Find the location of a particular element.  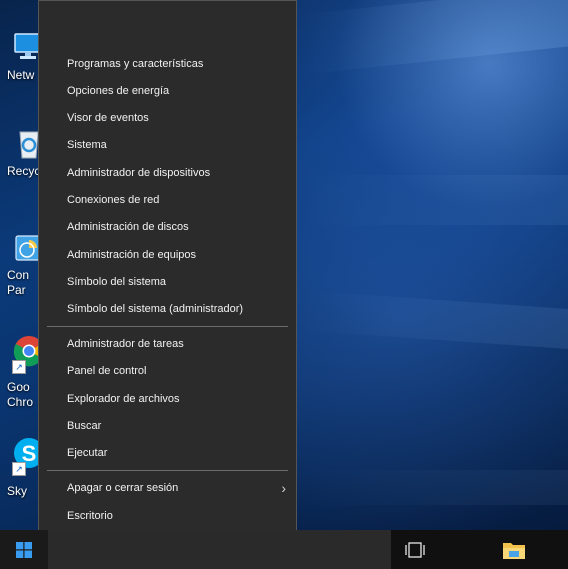

file-explorer-taskbar-button is located at coordinates (514, 550).